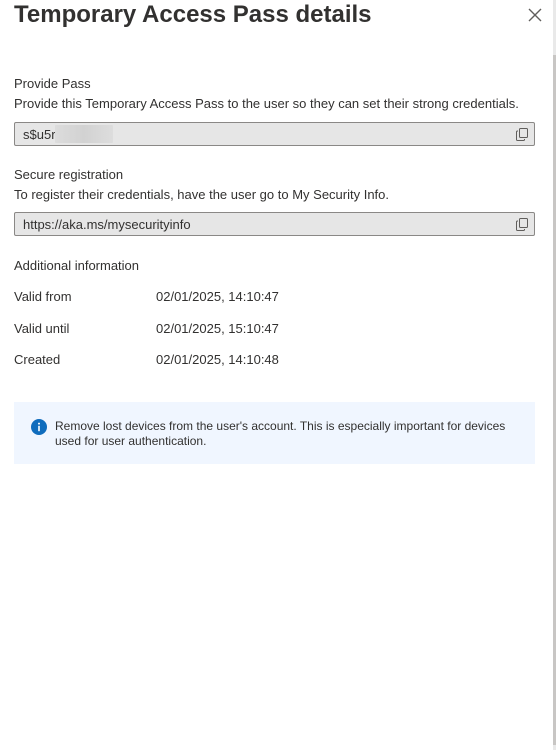  I want to click on valid-until-value: 02/01/2025, 15:10:47, so click(217, 328).